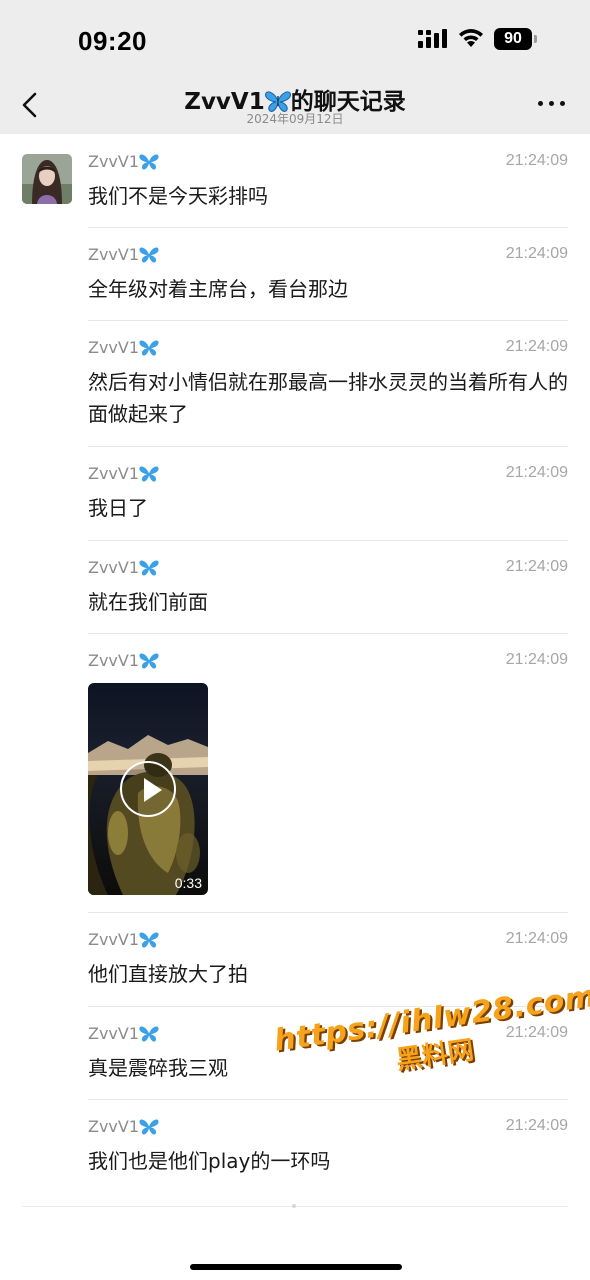 The height and width of the screenshot is (1280, 590). I want to click on message-item: ZvvV1 21:24:09 我们不是今天彩排吗, so click(328, 182).